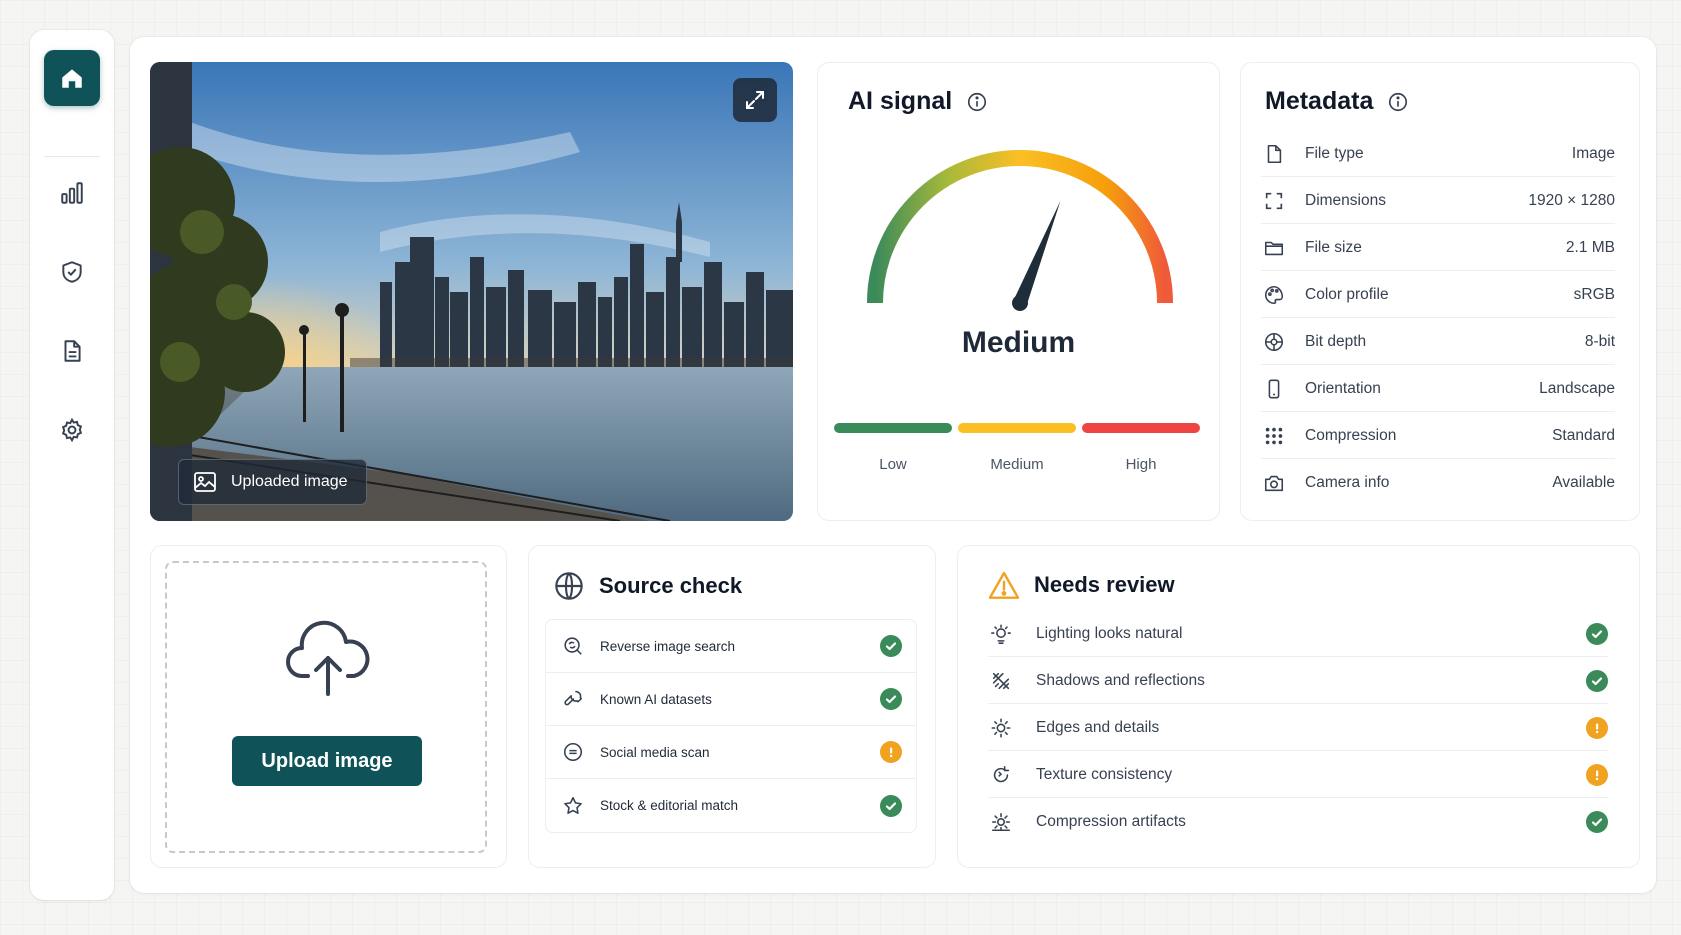 This screenshot has height=935, width=1681. I want to click on aperture-icon, so click(1274, 342).